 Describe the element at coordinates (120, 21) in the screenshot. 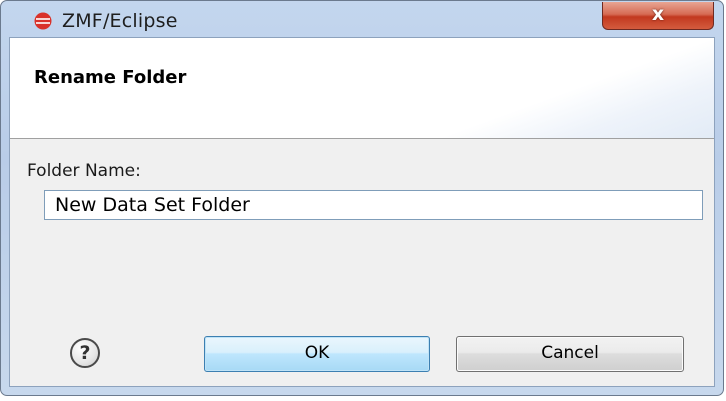

I see `window-title: ZMF/Eclipse` at that location.